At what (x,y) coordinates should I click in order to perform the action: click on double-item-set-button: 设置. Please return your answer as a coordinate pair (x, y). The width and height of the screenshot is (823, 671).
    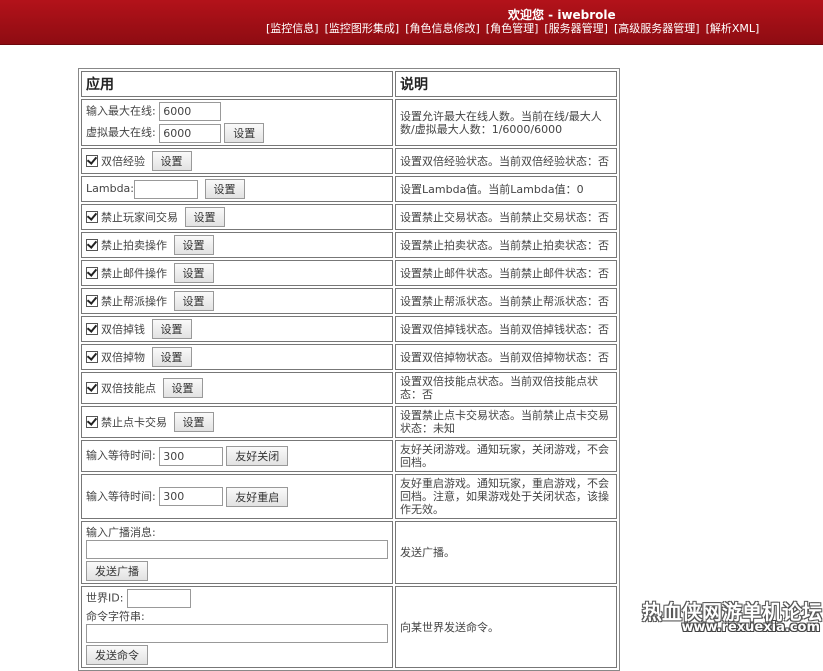
    Looking at the image, I should click on (171, 357).